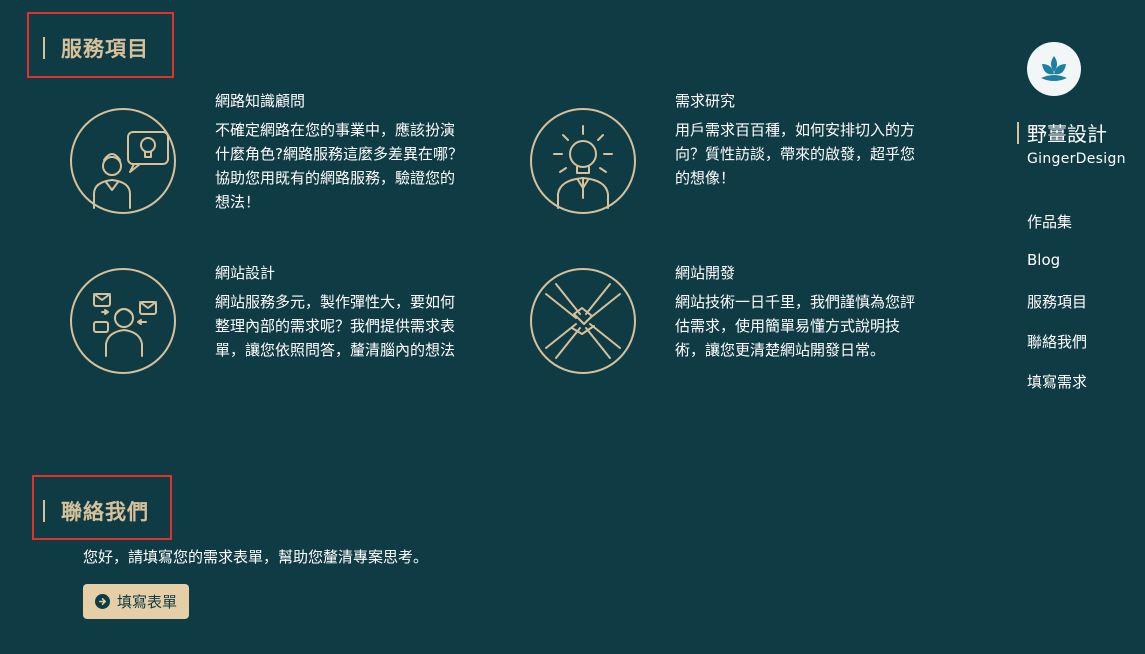  Describe the element at coordinates (795, 302) in the screenshot. I see `desc-line: 網站技術一日千里，我們謹慎為您評` at that location.